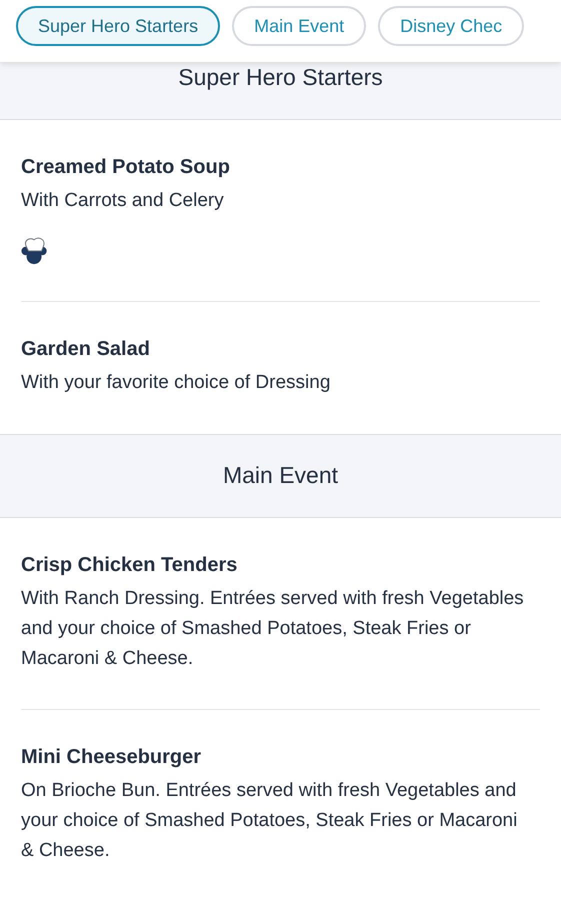 The width and height of the screenshot is (561, 900). I want to click on dish-description: With your favorite choice of Dressing, so click(176, 383).